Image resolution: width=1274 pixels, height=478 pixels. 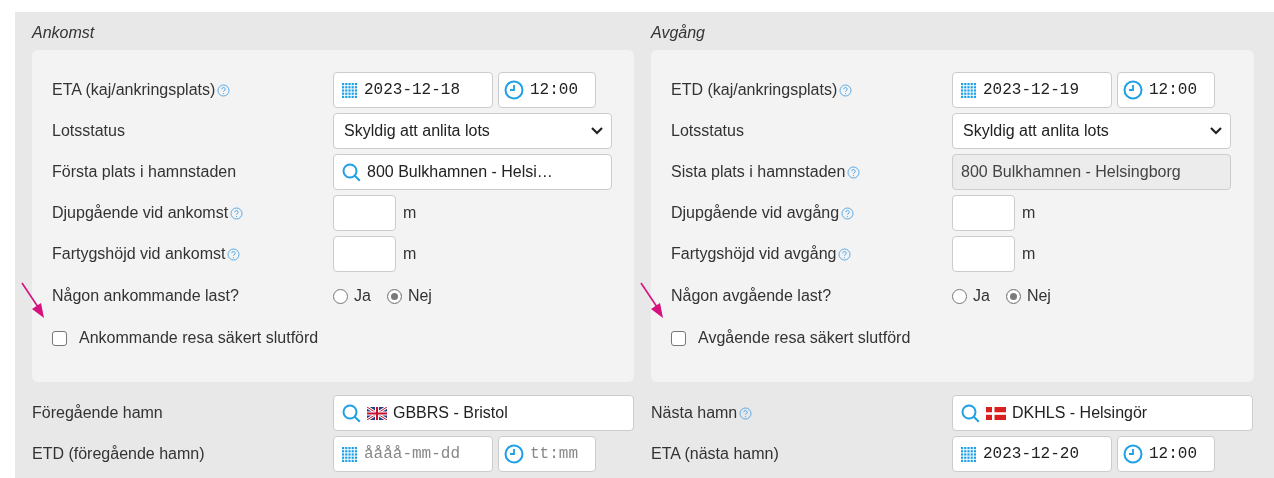 I want to click on readonly-field: 800 Bulkhamnen - Helsingborg, so click(x=1091, y=172).